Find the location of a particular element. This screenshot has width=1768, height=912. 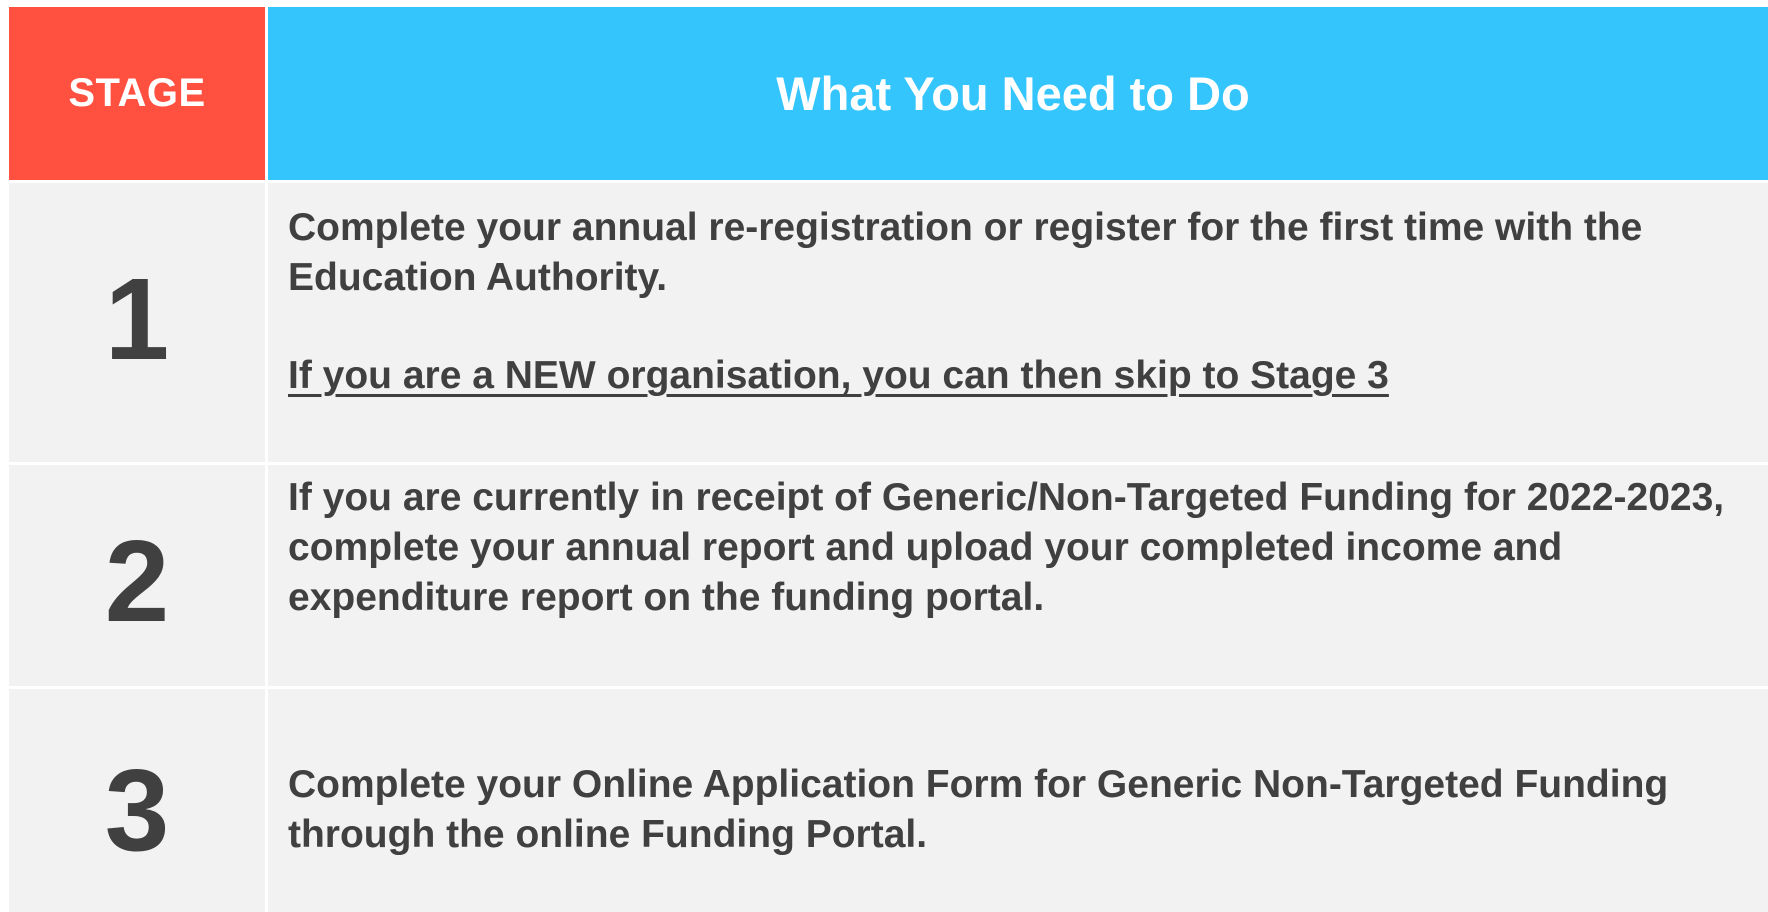

stage-number: 3 is located at coordinates (137, 809).